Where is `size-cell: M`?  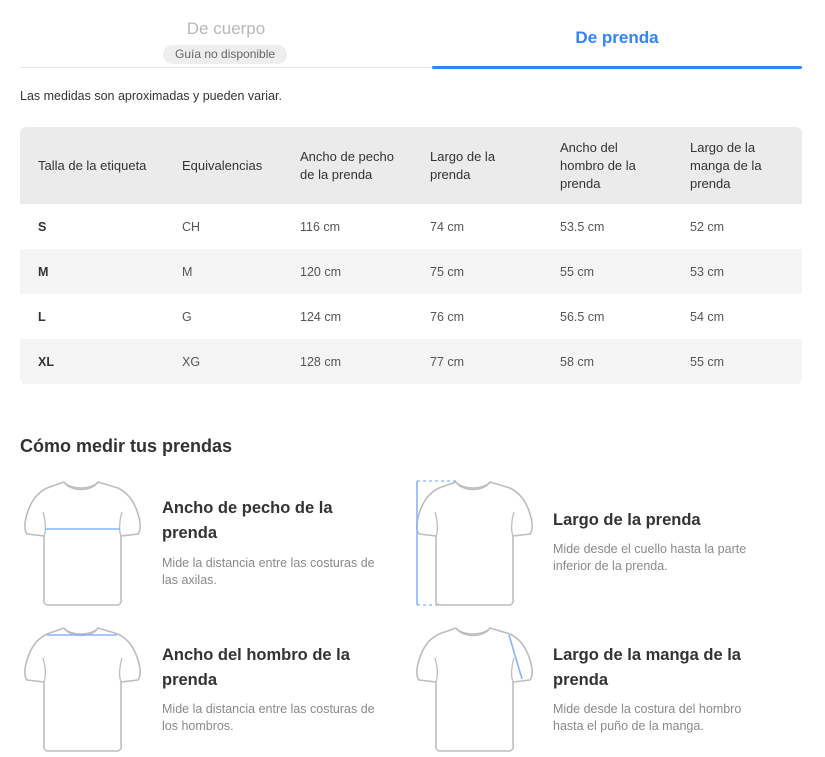
size-cell: M is located at coordinates (43, 271).